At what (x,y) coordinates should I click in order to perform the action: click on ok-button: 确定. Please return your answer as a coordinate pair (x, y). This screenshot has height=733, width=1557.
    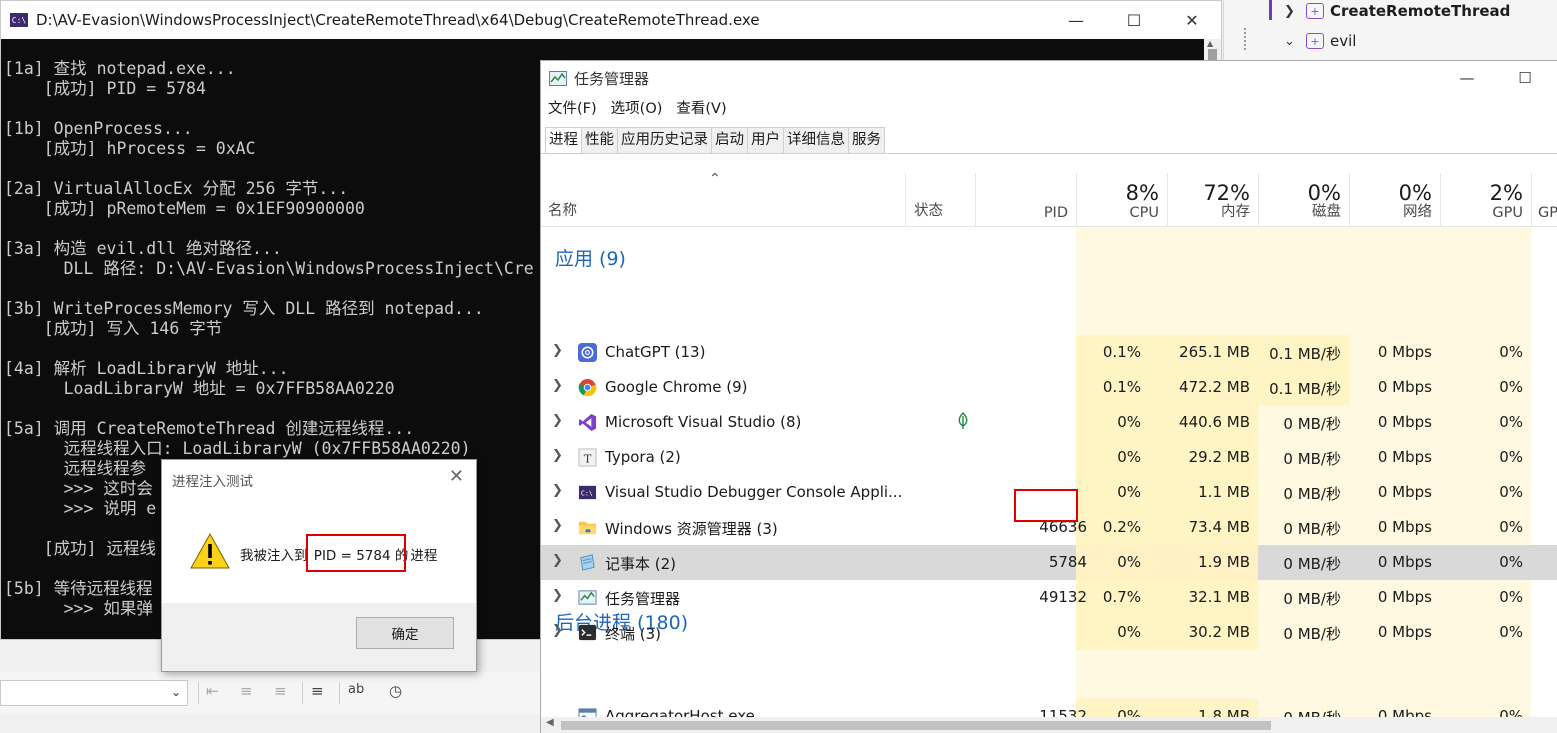
    Looking at the image, I should click on (405, 633).